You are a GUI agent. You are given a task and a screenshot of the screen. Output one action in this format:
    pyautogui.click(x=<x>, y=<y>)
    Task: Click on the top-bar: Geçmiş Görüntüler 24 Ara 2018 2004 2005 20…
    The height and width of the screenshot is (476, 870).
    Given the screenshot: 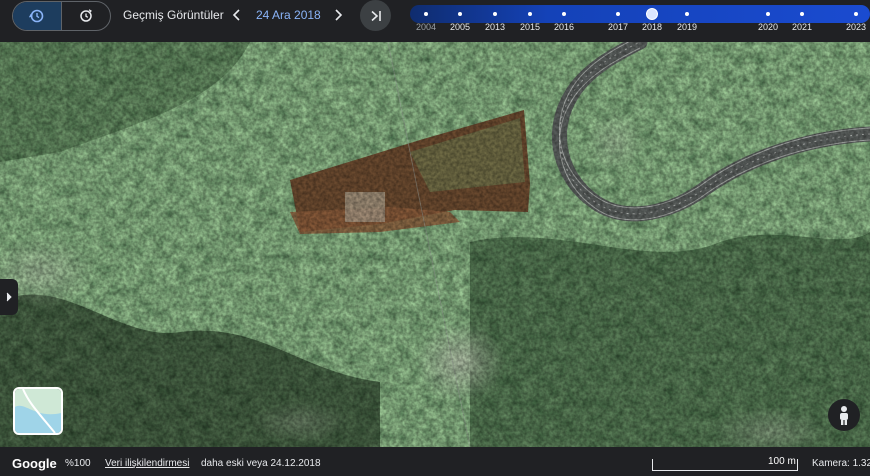 What is the action you would take?
    pyautogui.click(x=435, y=21)
    